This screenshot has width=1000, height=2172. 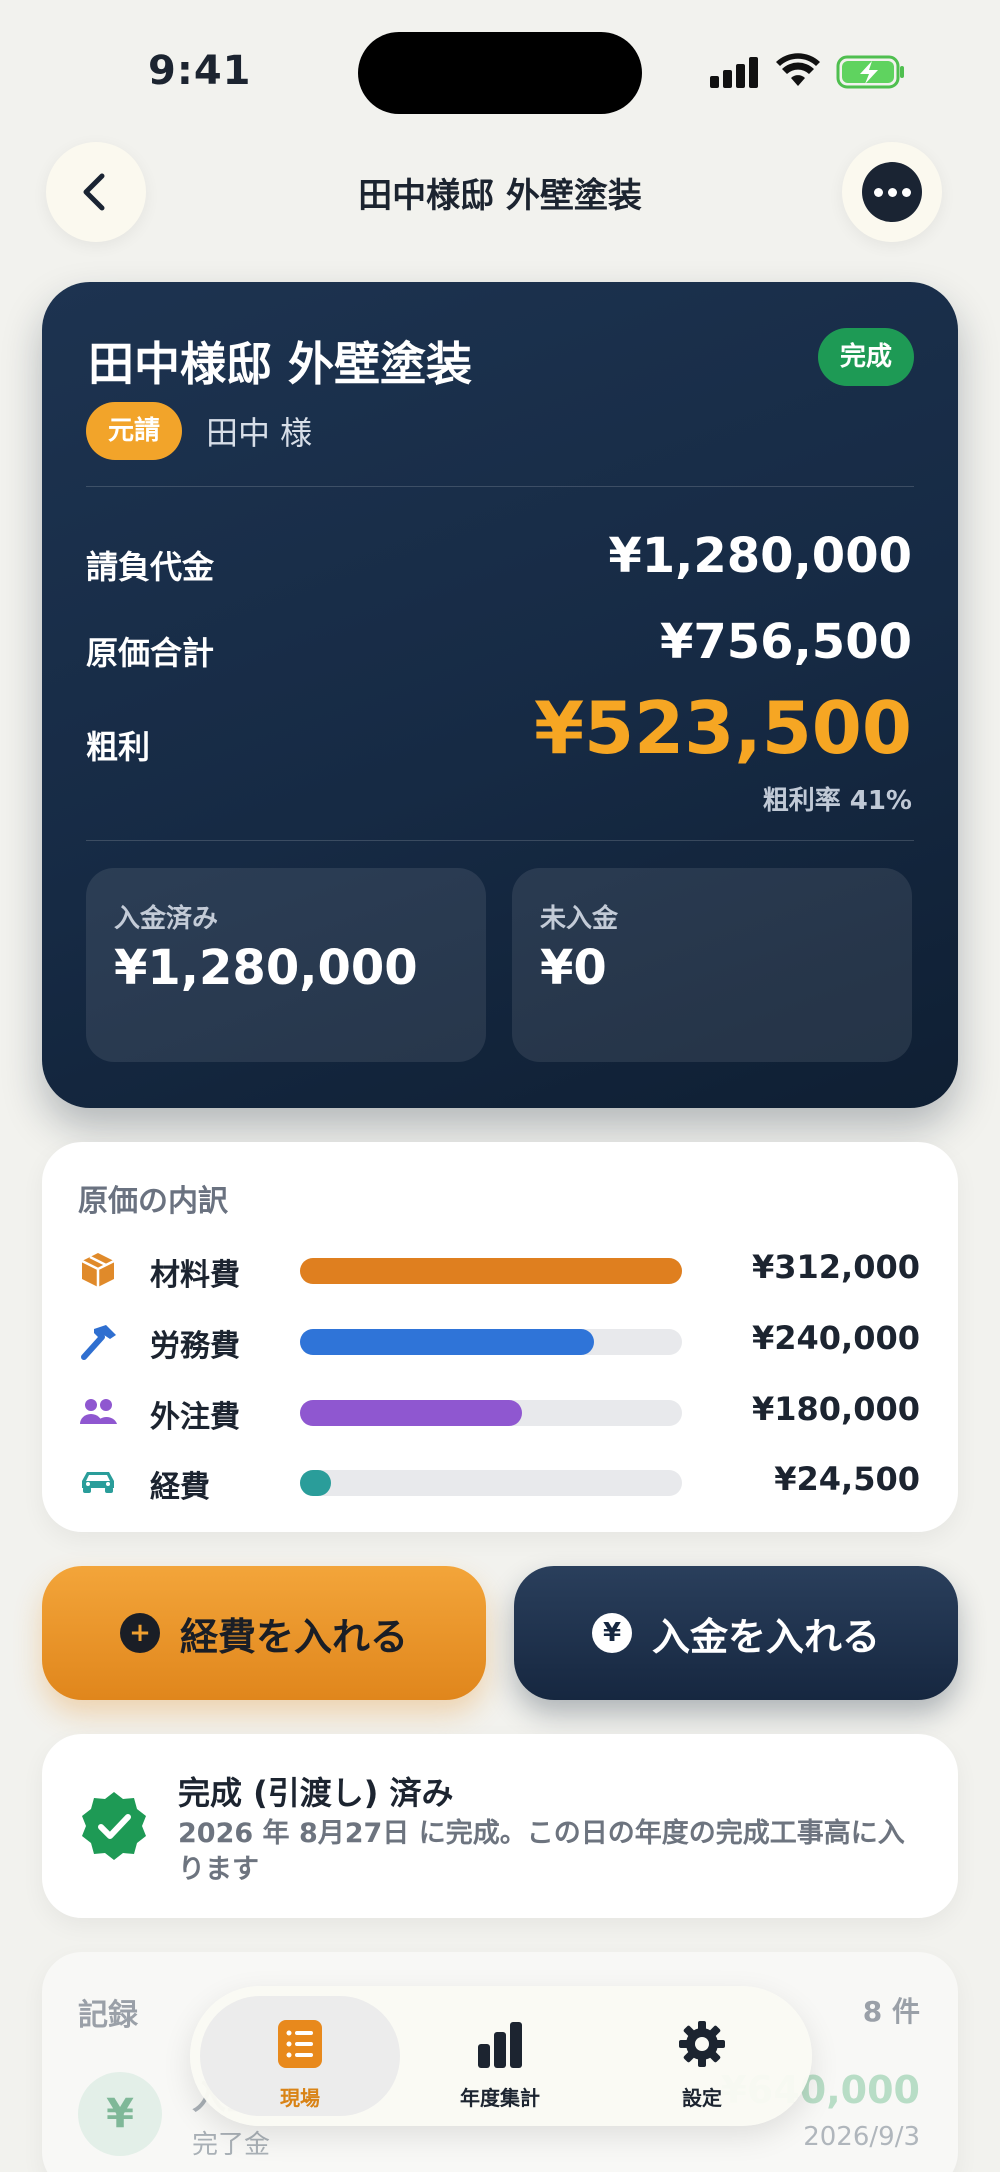 I want to click on record-subtitle: 完了金, so click(x=231, y=2145).